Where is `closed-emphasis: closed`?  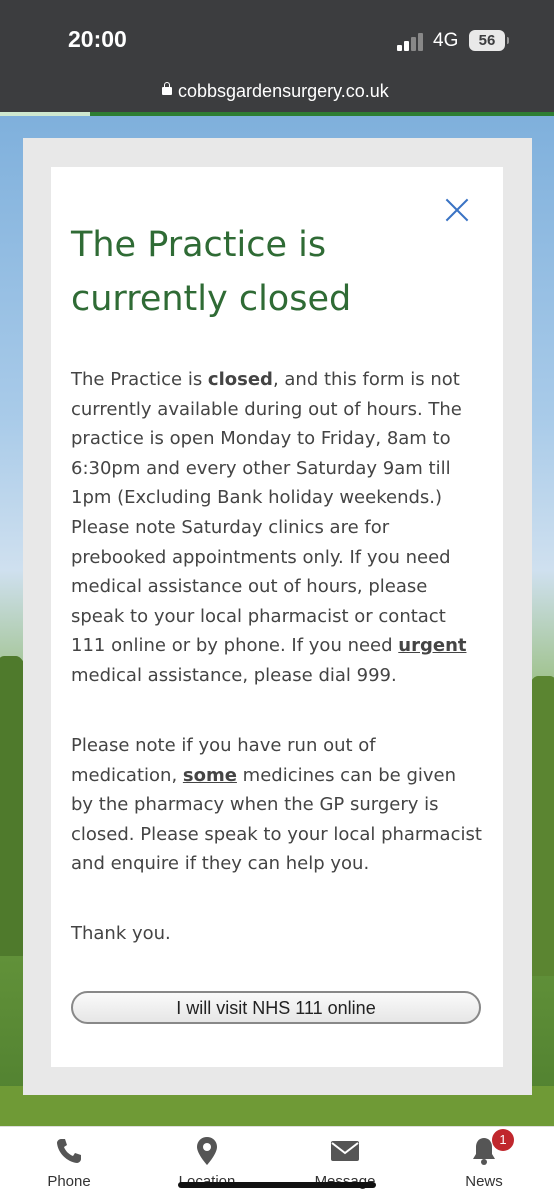 closed-emphasis: closed is located at coordinates (240, 379).